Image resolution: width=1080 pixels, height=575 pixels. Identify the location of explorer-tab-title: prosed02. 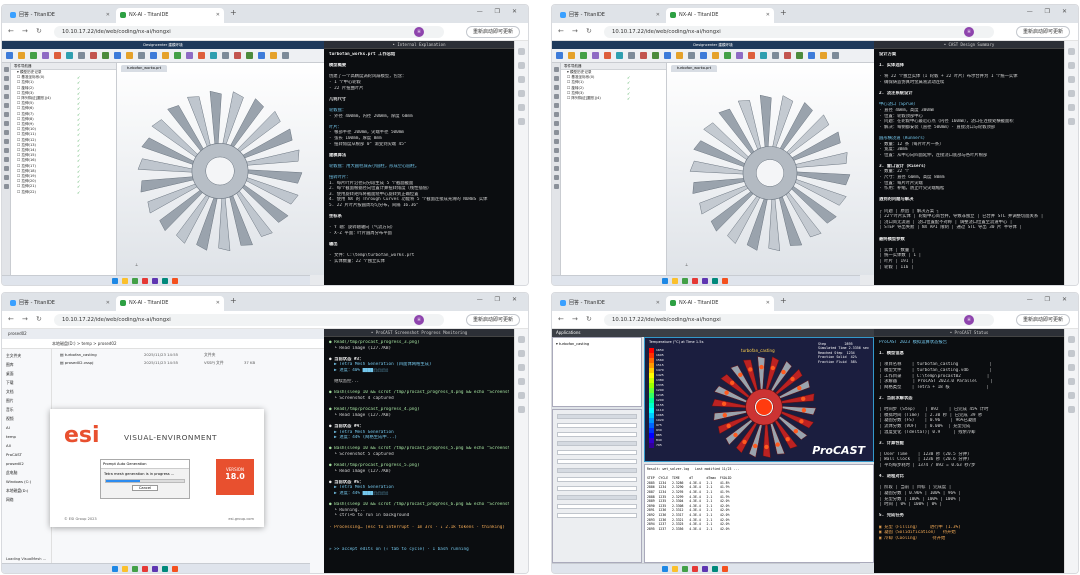
(17, 333).